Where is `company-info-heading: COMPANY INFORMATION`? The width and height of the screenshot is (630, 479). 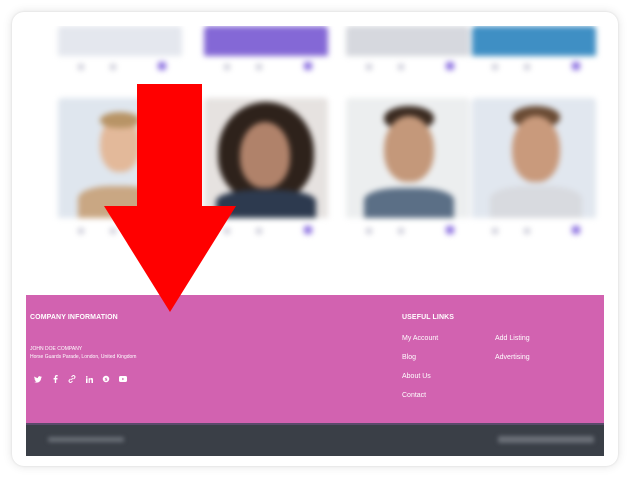 company-info-heading: COMPANY INFORMATION is located at coordinates (74, 317).